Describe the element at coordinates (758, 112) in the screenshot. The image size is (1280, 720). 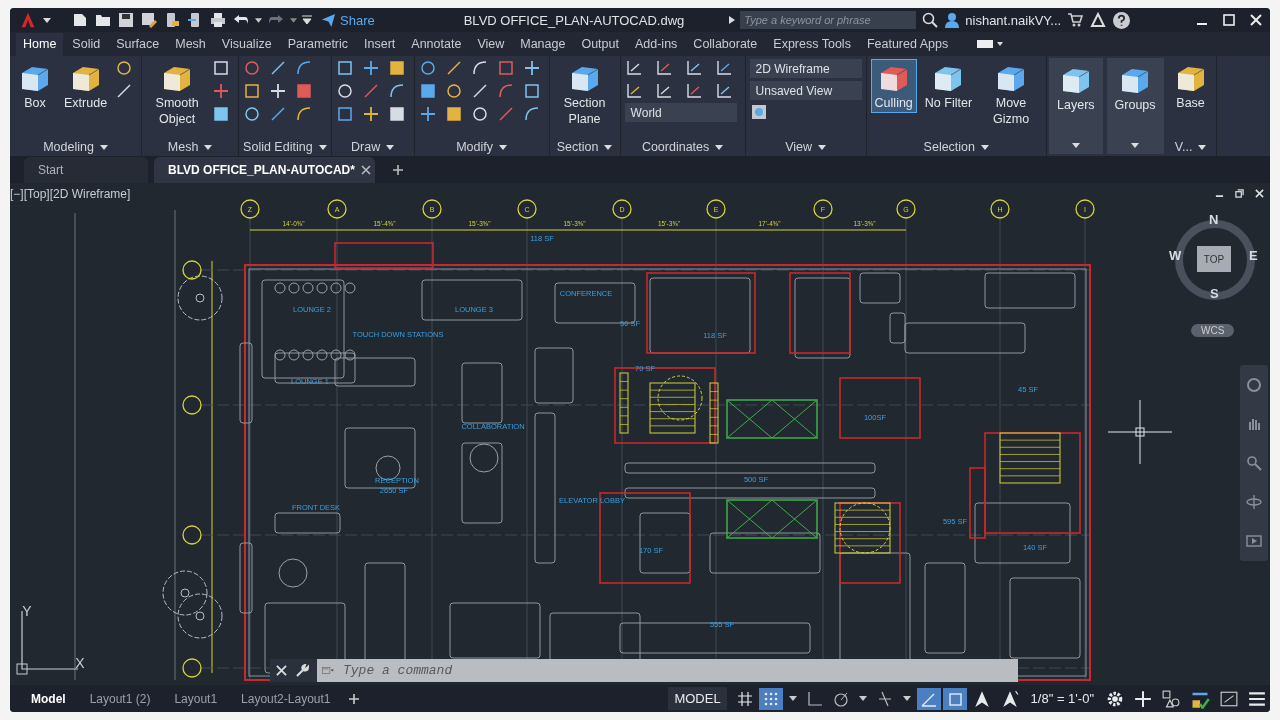
I see `viewport-icon` at that location.